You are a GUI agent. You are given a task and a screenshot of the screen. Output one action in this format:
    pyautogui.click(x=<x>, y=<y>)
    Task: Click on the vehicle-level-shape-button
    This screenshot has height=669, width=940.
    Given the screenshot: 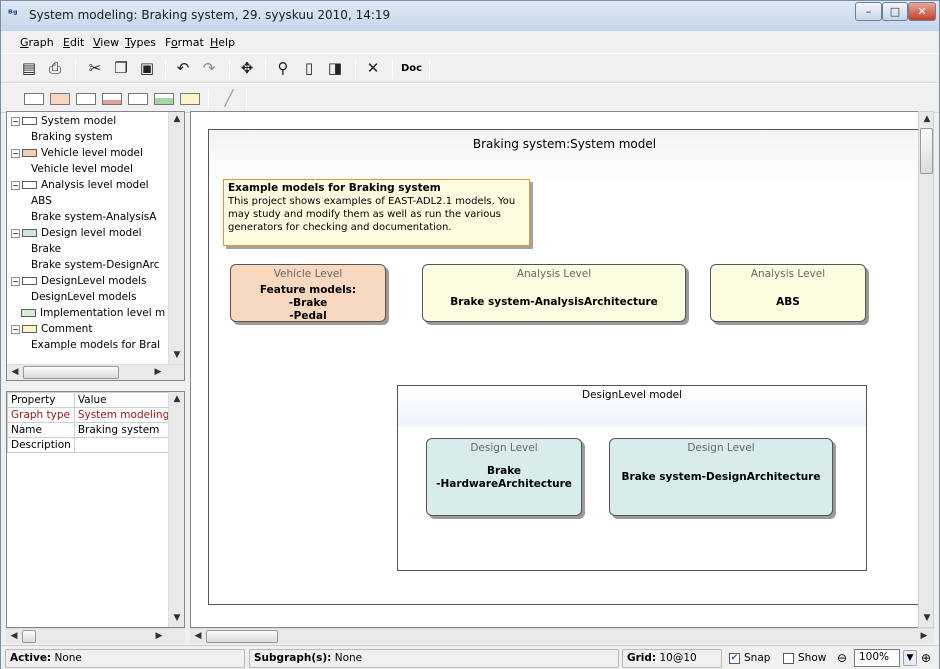 What is the action you would take?
    pyautogui.click(x=60, y=99)
    